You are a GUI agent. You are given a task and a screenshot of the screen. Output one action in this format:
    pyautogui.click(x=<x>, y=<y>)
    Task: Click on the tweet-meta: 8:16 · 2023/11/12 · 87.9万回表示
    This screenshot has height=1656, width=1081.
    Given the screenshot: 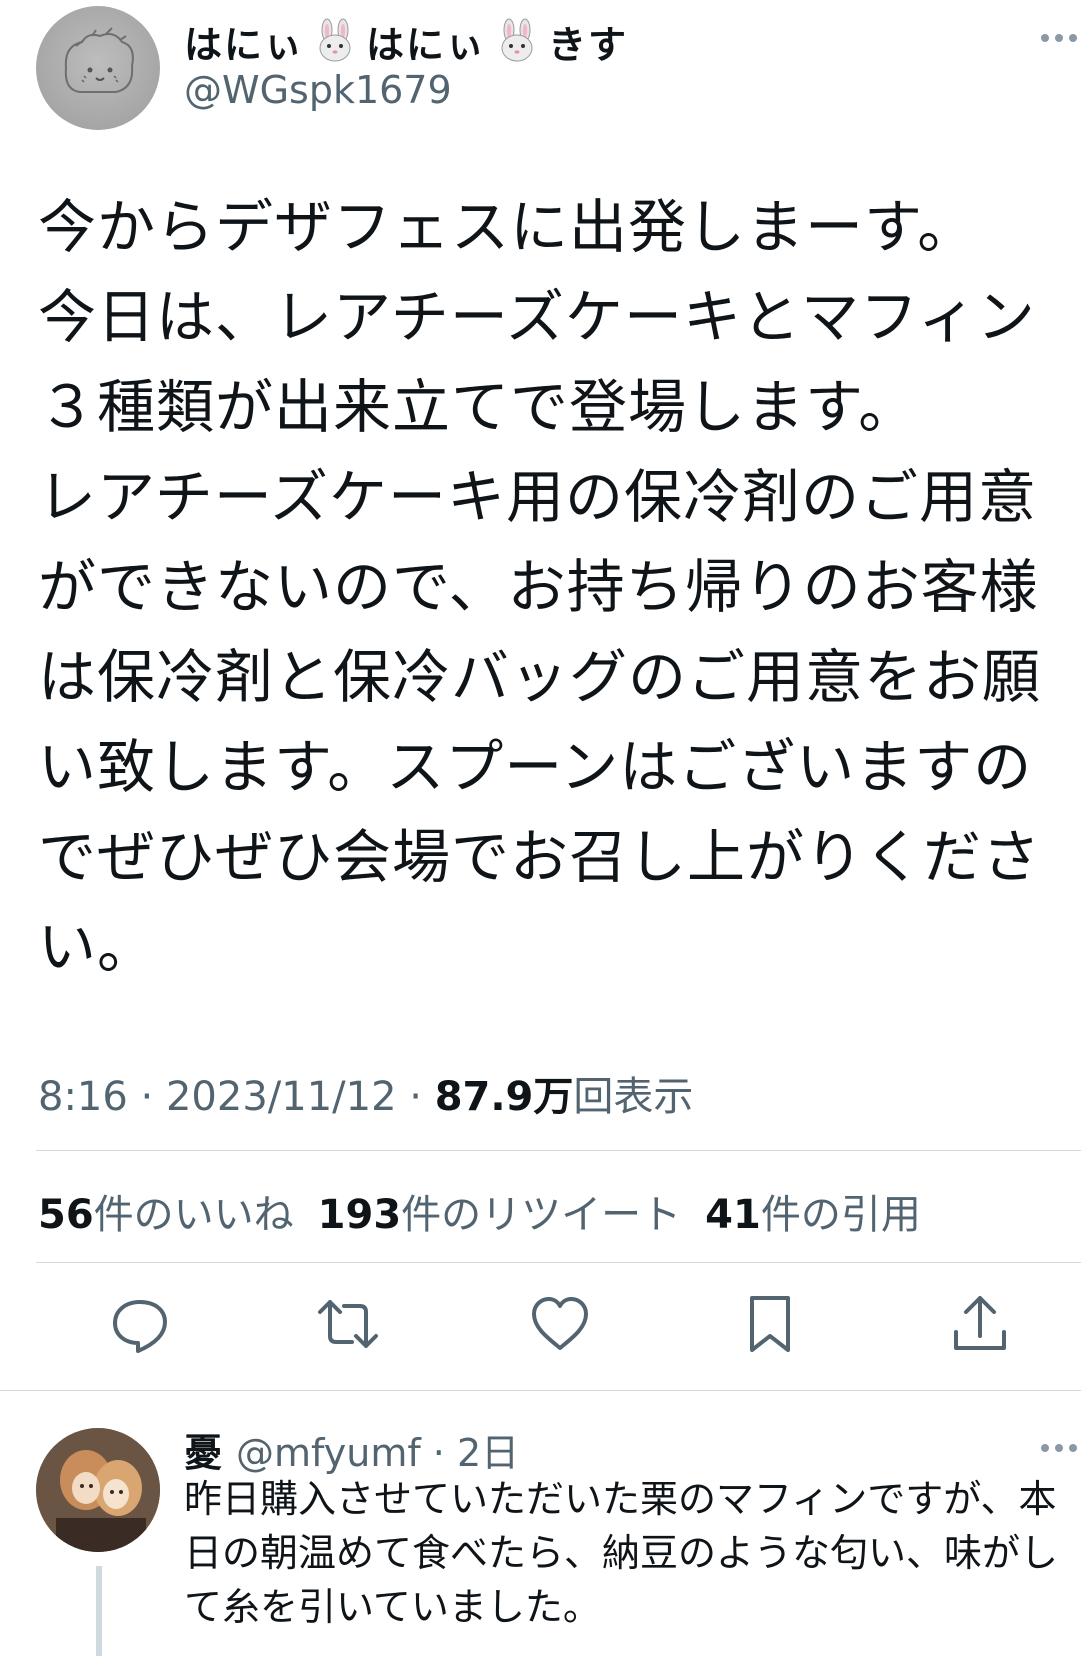 What is the action you would take?
    pyautogui.click(x=365, y=1093)
    